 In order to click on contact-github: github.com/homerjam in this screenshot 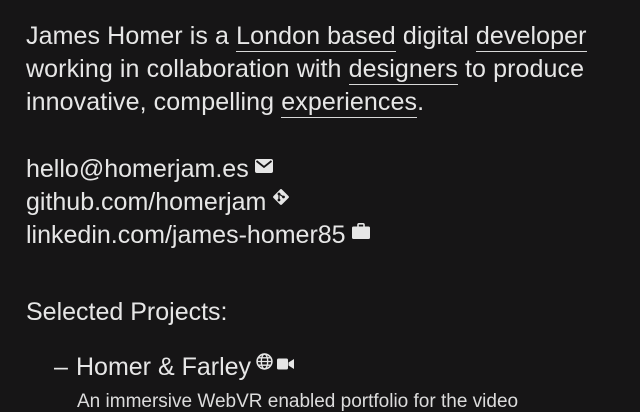, I will do `click(198, 202)`.